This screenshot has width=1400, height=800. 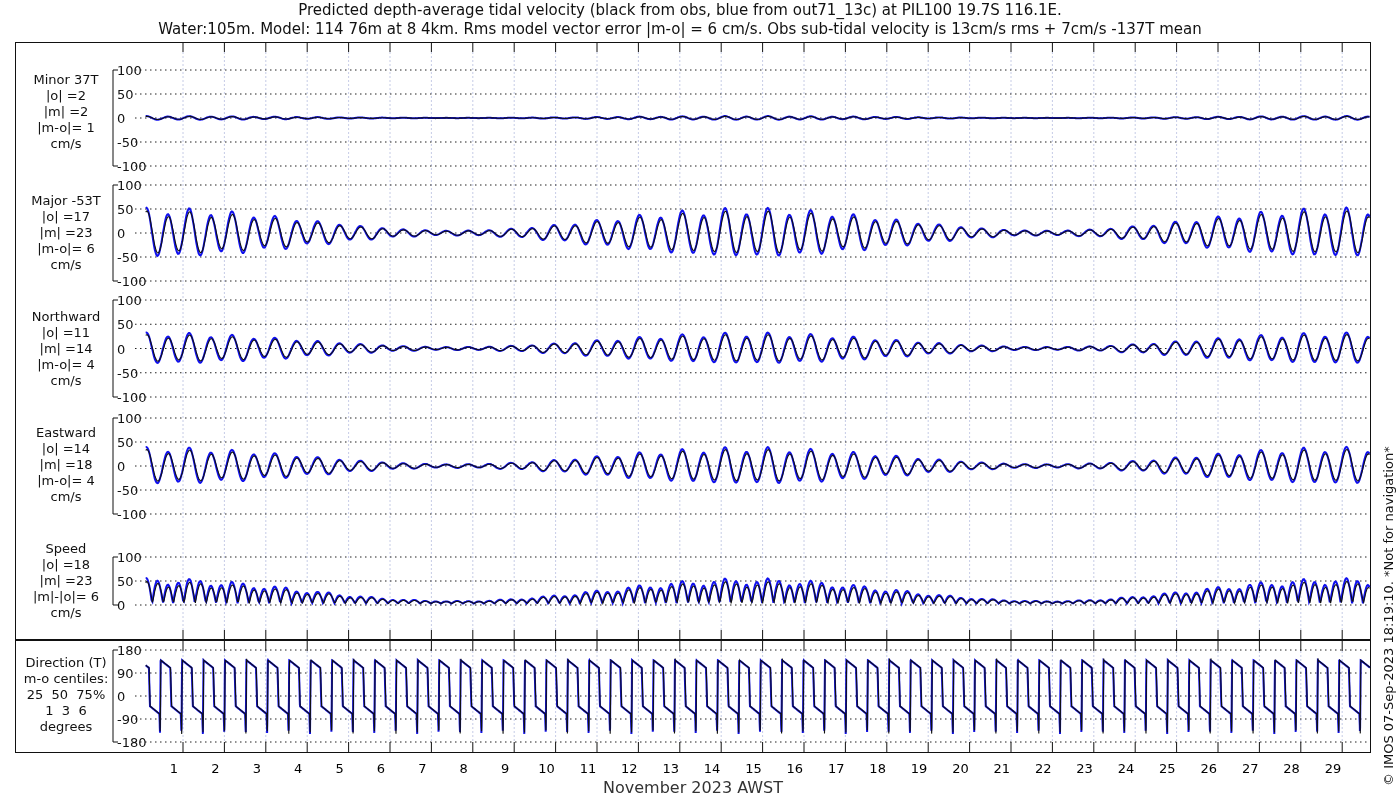 What do you see at coordinates (298, 769) in the screenshot?
I see `x-tick-label: 4` at bounding box center [298, 769].